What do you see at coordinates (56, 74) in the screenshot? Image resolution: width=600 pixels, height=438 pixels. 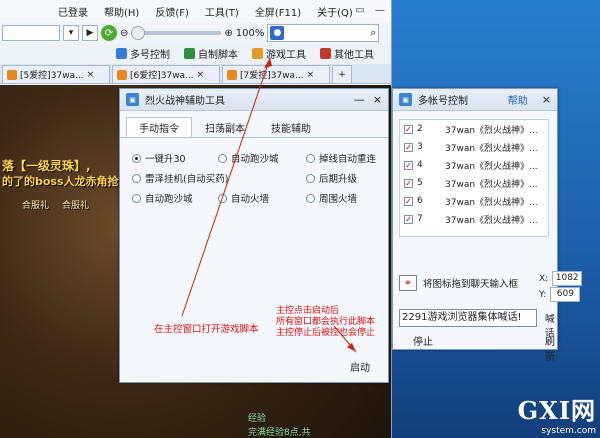 I see `tab-5: [5爱控]37wa... ×` at bounding box center [56, 74].